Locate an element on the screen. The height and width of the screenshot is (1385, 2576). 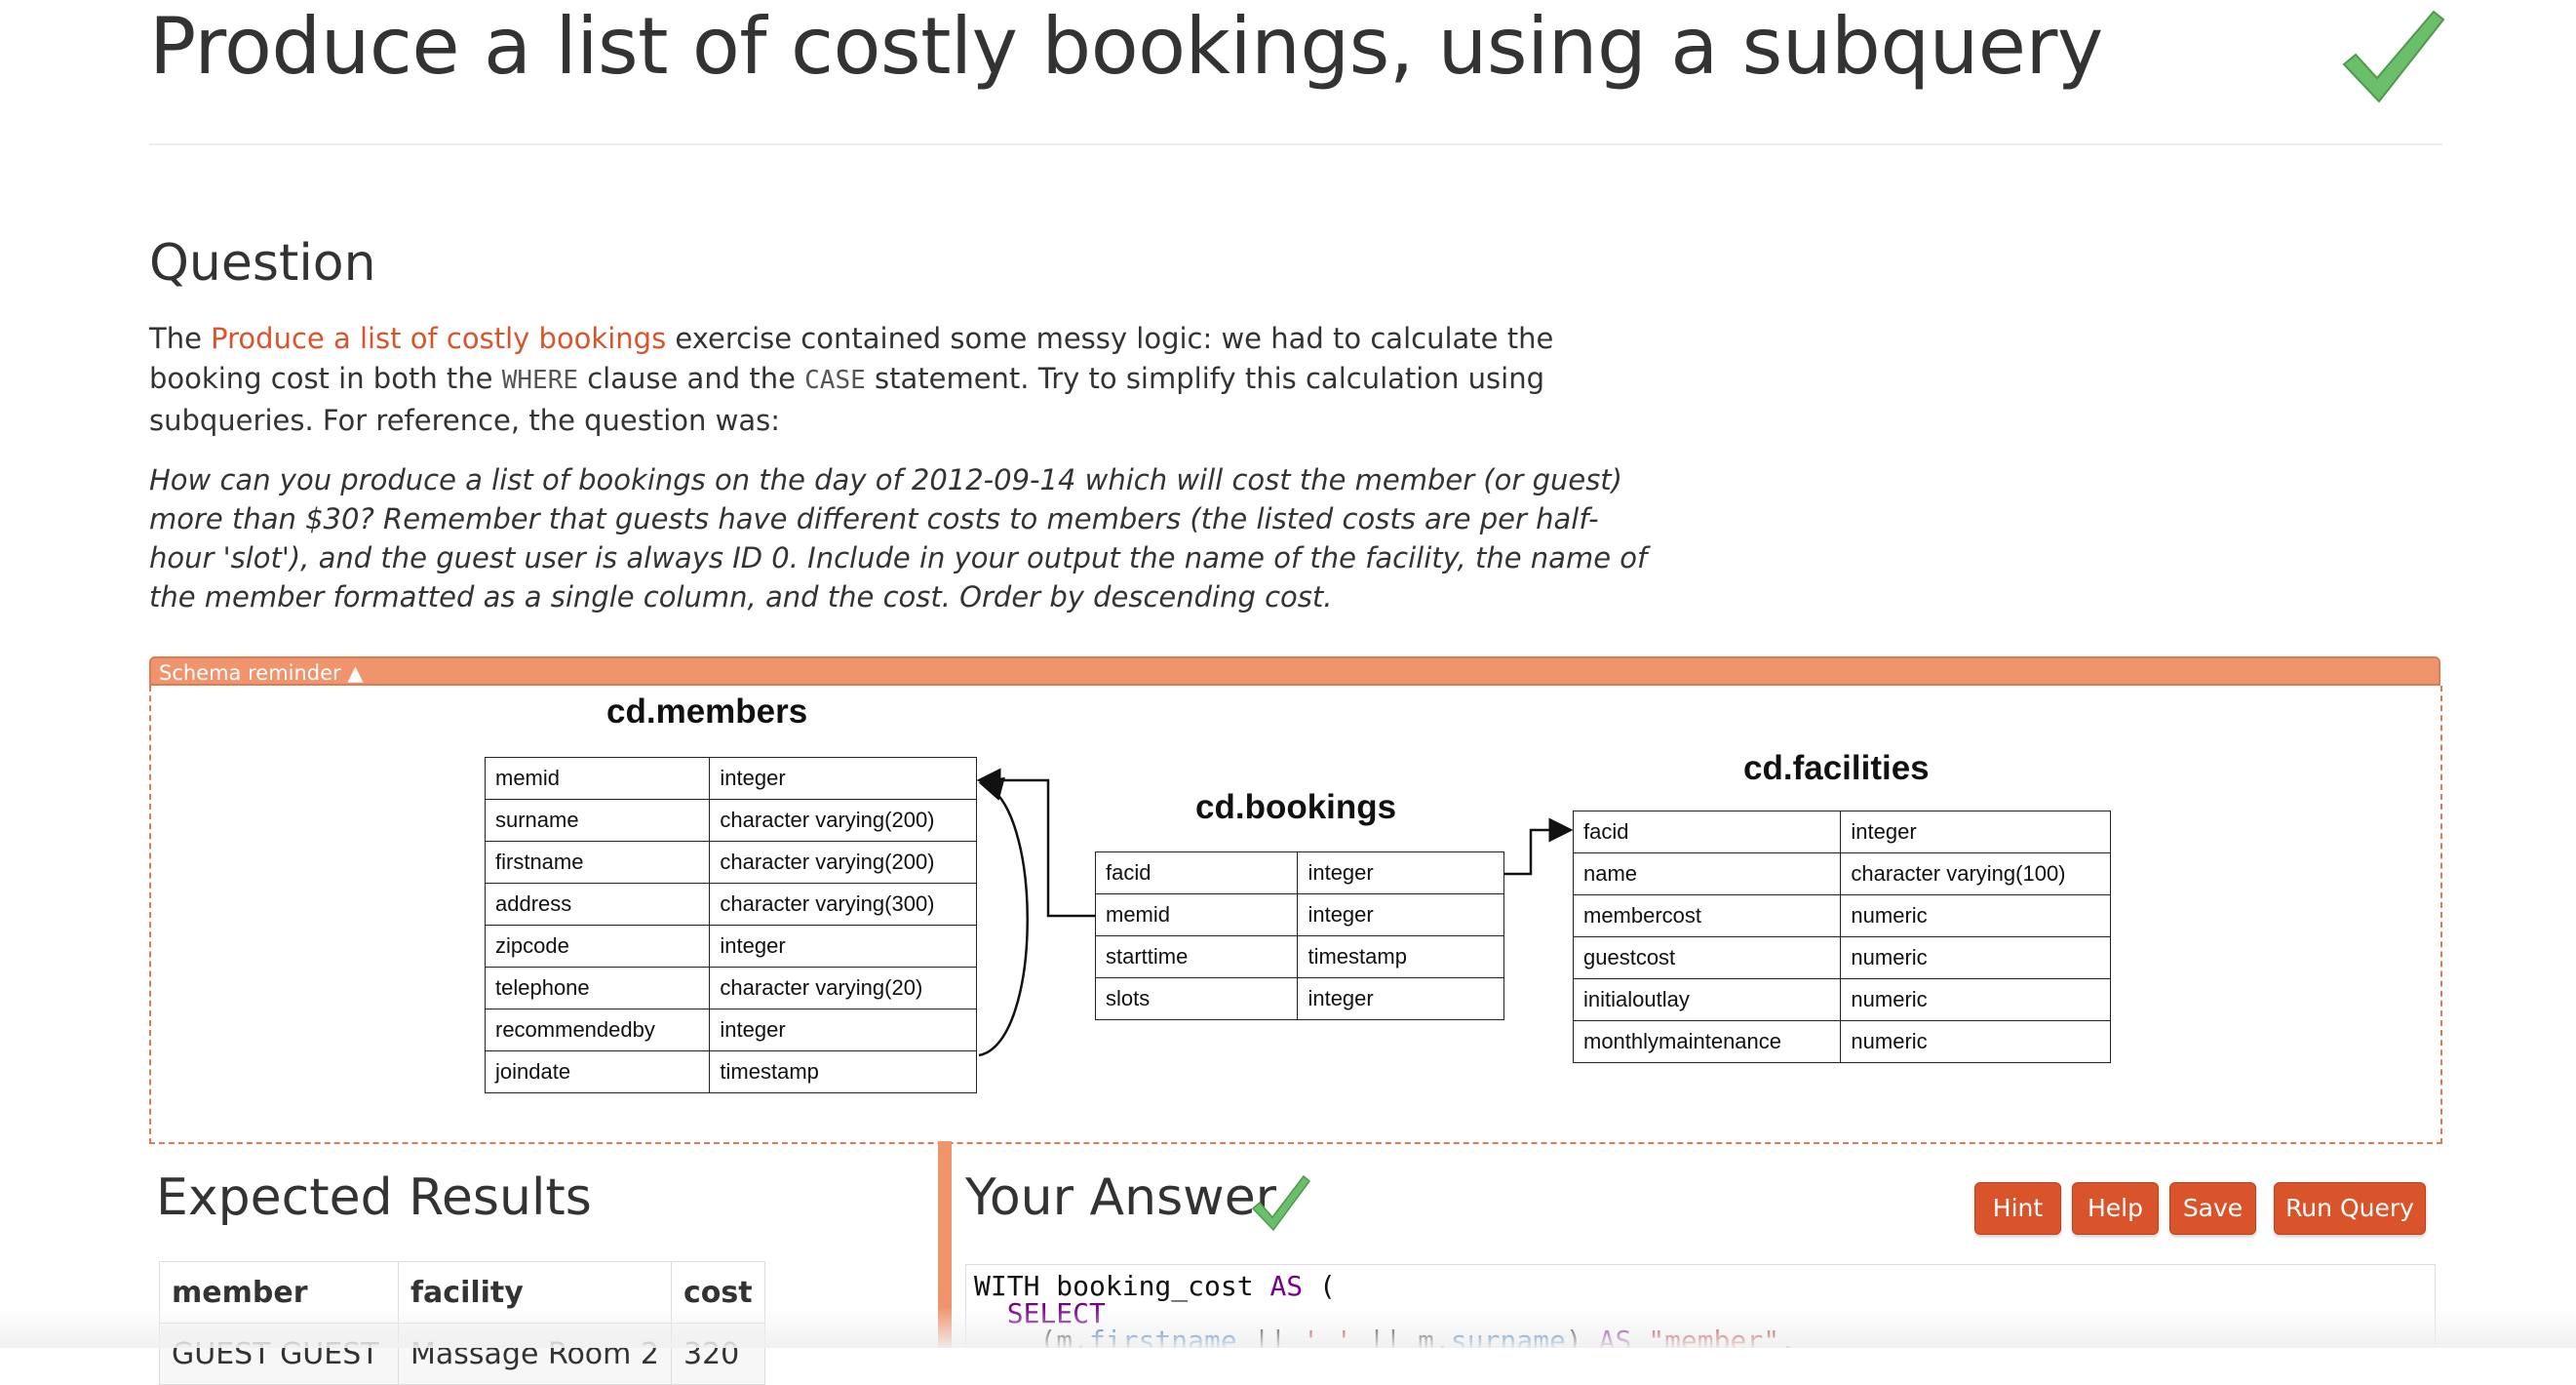
column-name: surname is located at coordinates (597, 820).